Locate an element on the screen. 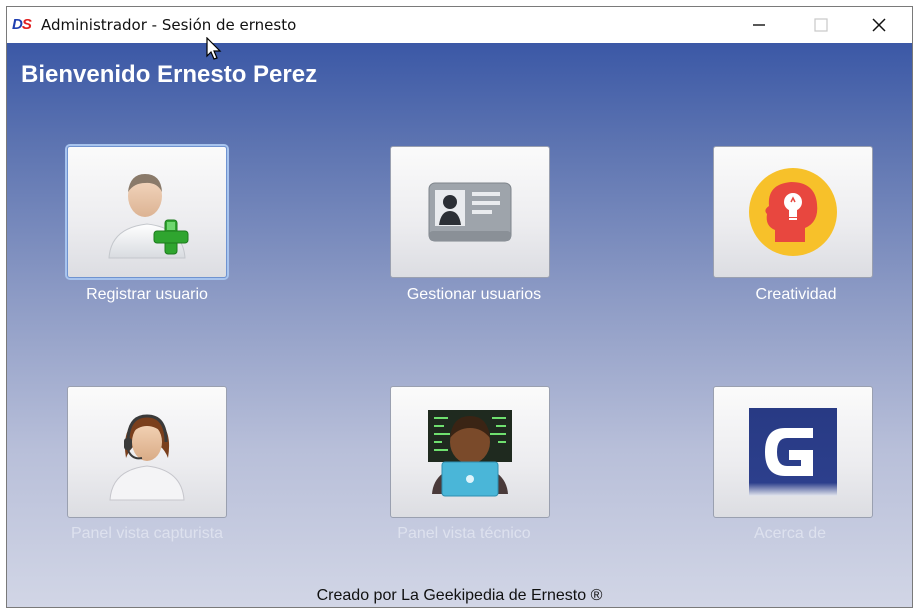 The width and height of the screenshot is (921, 616). about-button is located at coordinates (793, 452).